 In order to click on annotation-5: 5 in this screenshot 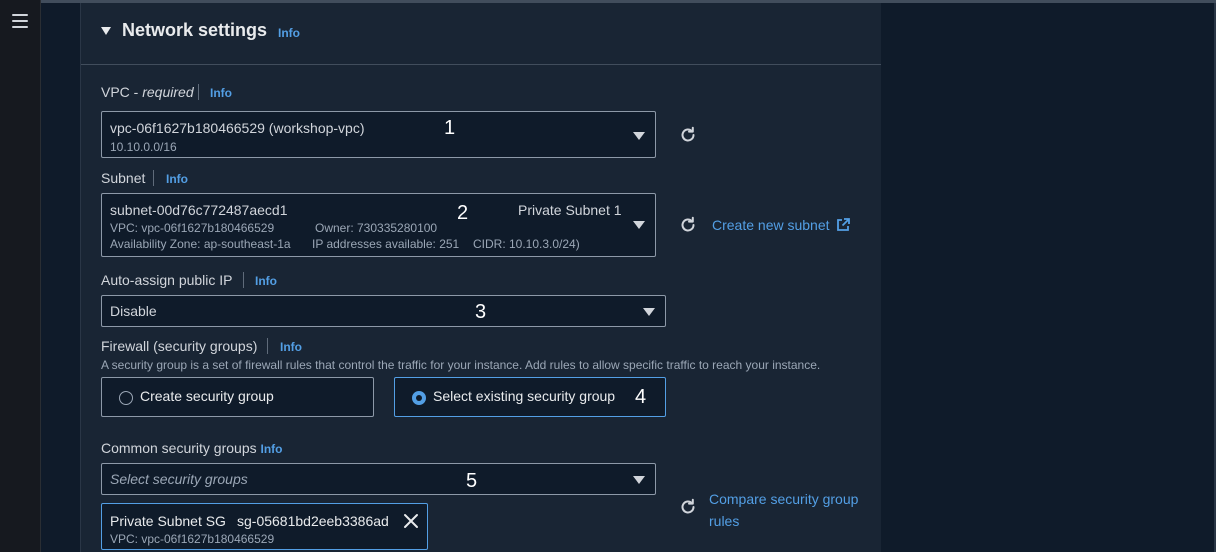, I will do `click(472, 481)`.